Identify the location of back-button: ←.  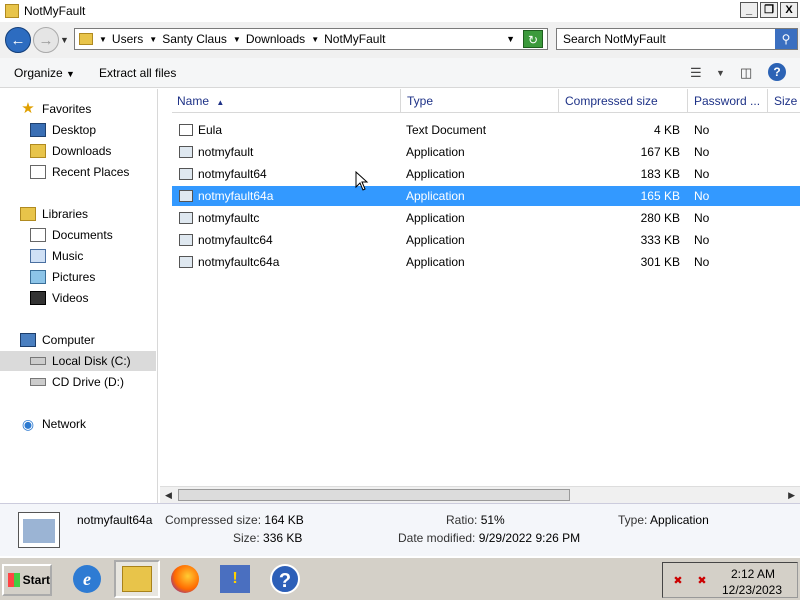
(18, 40).